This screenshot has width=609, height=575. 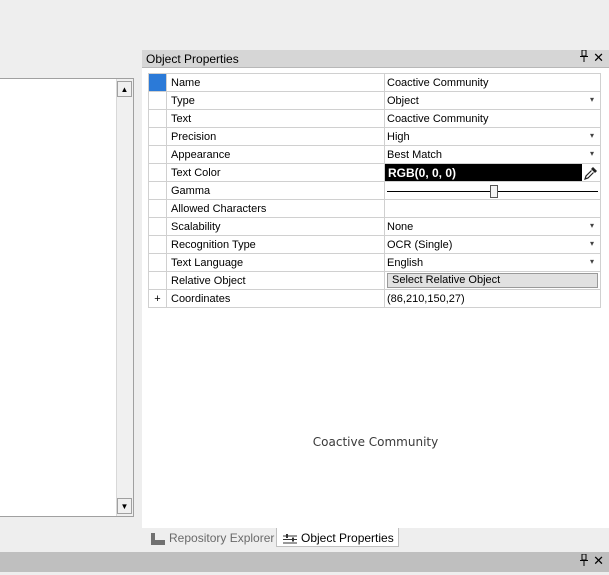 I want to click on panel-title: Object Properties, so click(x=192, y=59).